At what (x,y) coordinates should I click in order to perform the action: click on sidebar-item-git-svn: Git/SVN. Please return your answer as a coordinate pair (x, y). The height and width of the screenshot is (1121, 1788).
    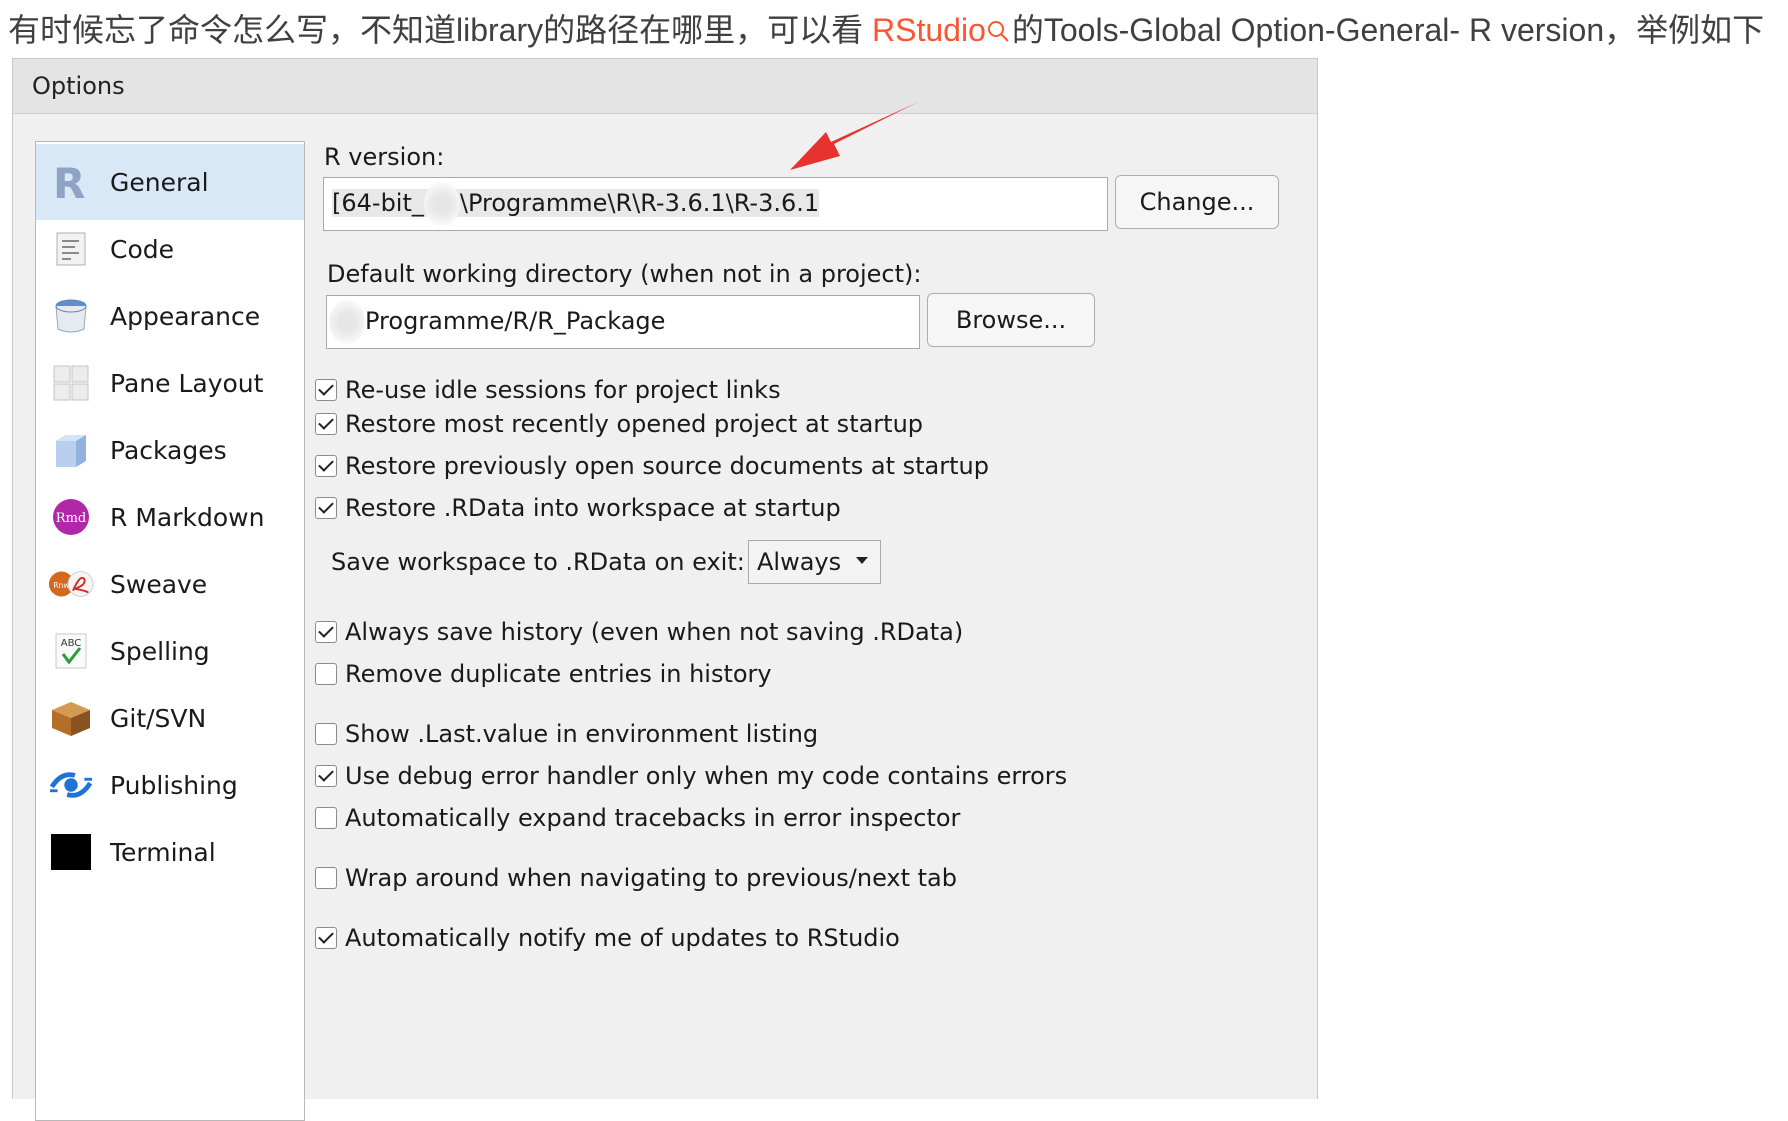
    Looking at the image, I should click on (170, 718).